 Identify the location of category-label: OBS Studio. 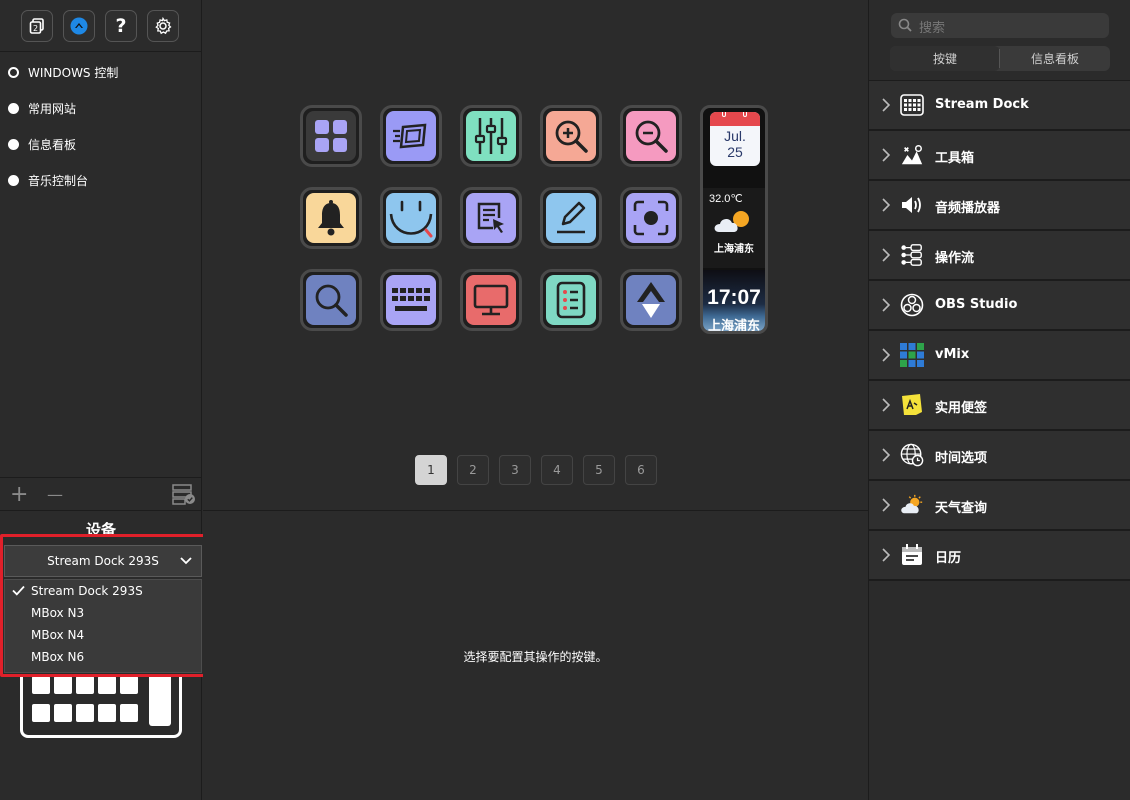
(976, 304).